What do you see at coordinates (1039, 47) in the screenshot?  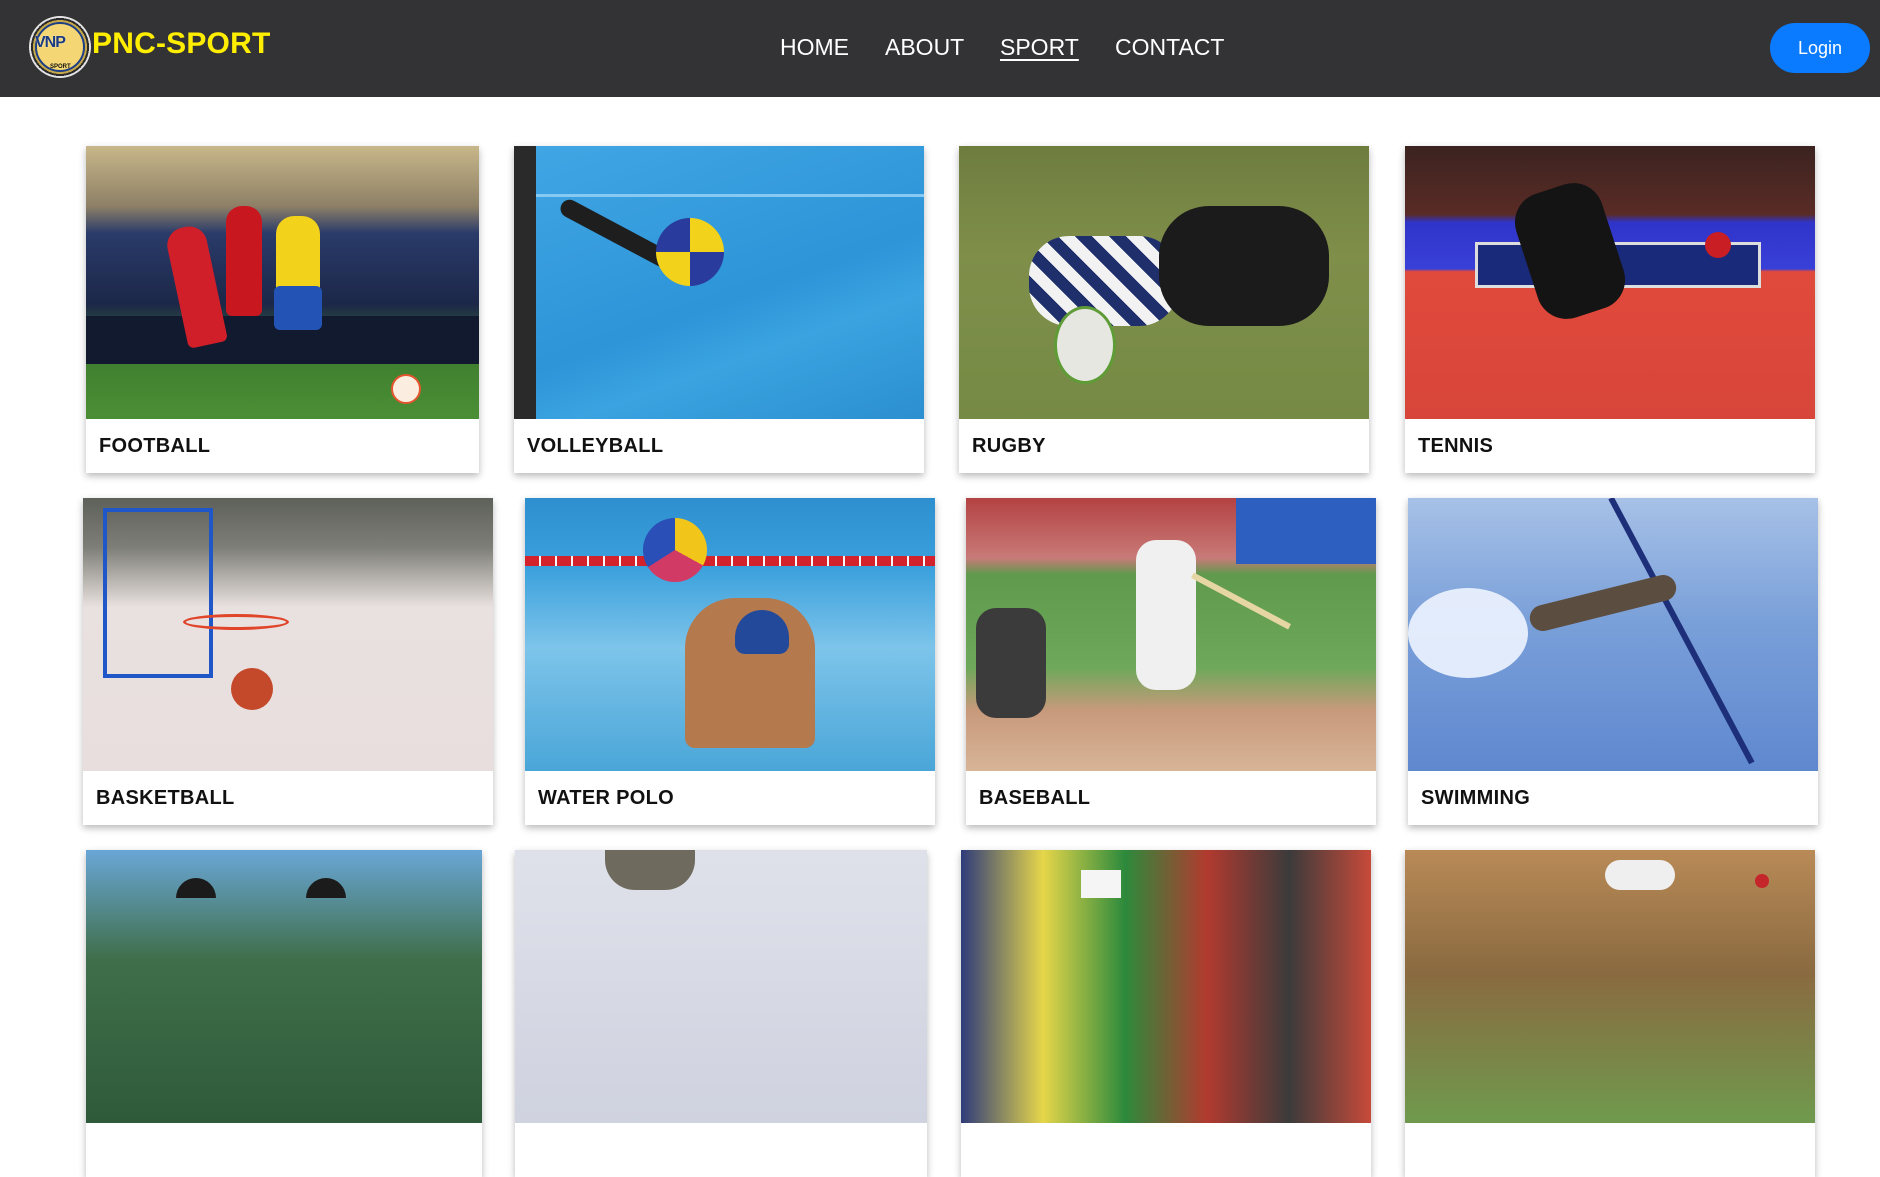 I see `nav-sport-link: SPORT` at bounding box center [1039, 47].